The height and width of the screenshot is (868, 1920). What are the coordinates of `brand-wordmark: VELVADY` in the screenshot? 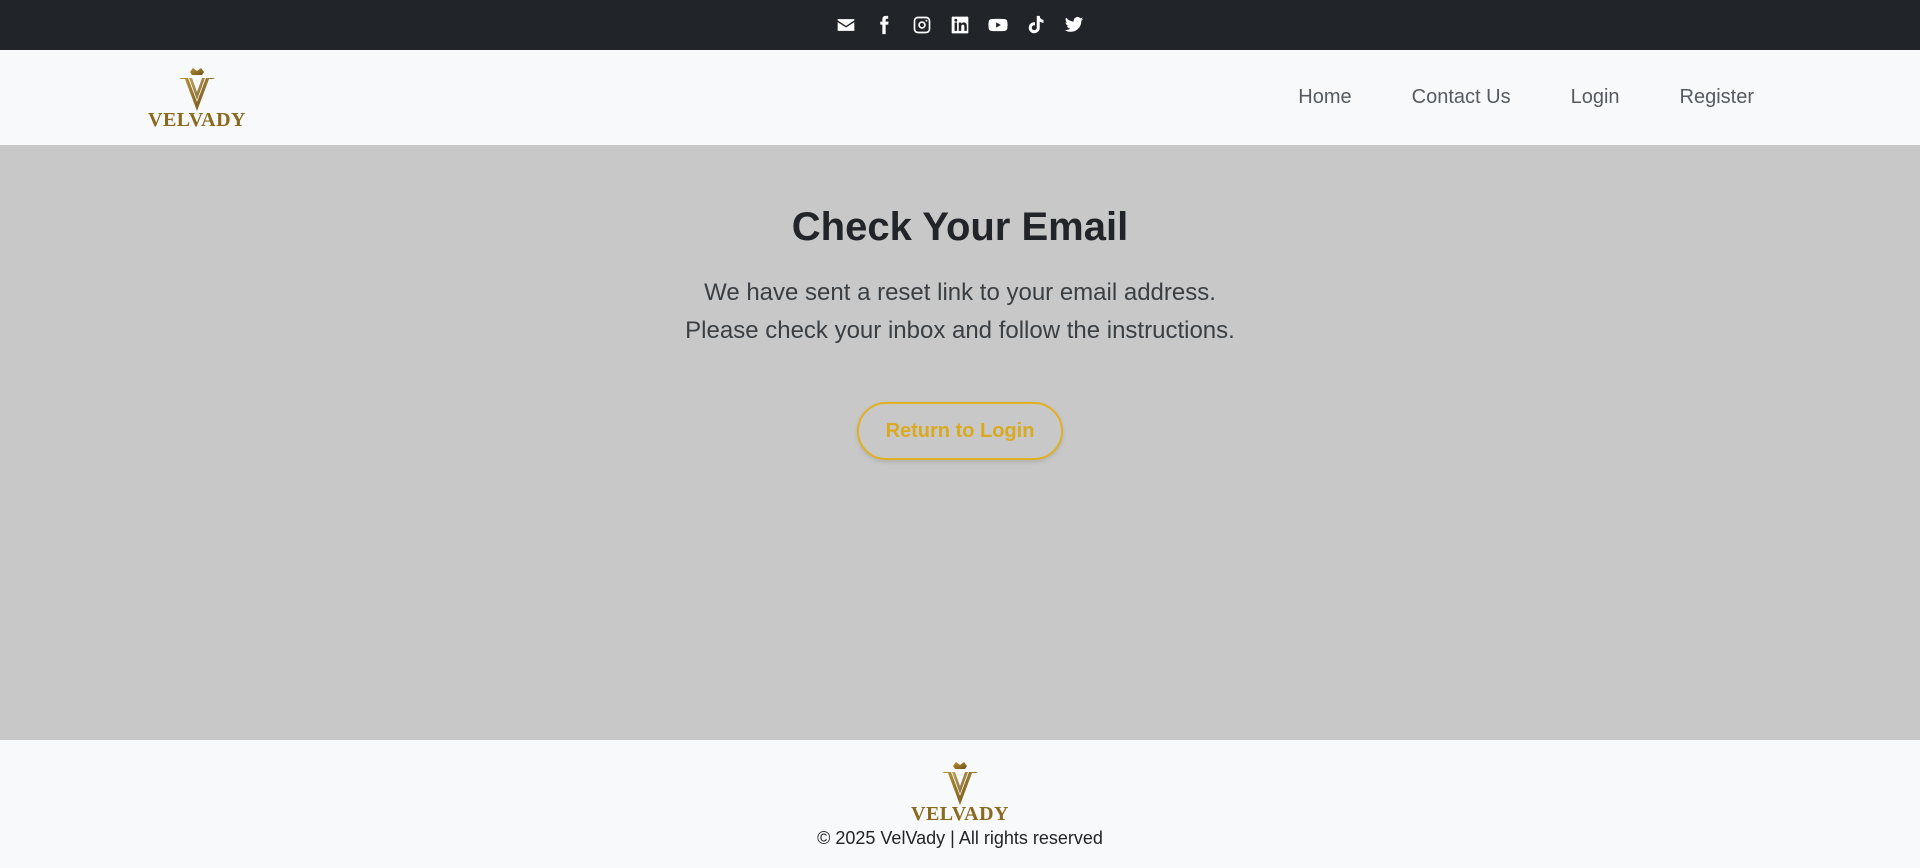 It's located at (197, 120).